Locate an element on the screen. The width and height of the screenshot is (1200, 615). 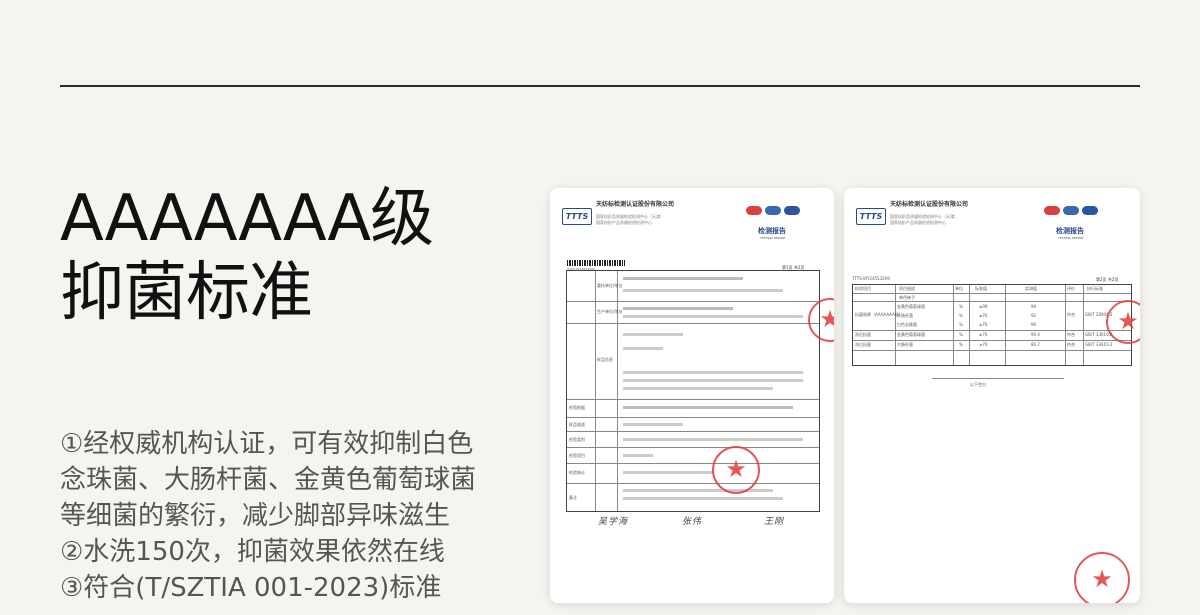
sample-color: 单色袜子 is located at coordinates (907, 297).